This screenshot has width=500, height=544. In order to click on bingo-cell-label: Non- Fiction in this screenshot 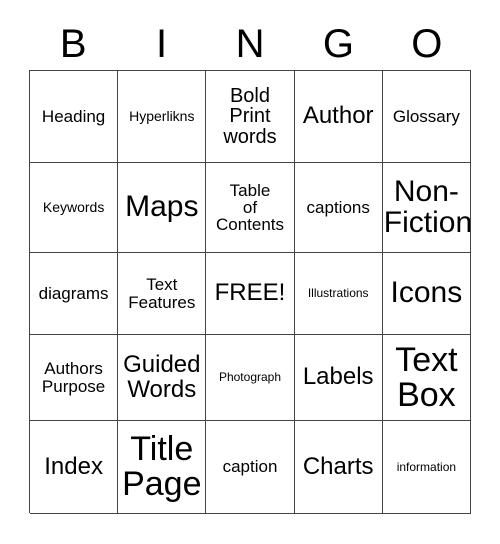, I will do `click(427, 206)`.